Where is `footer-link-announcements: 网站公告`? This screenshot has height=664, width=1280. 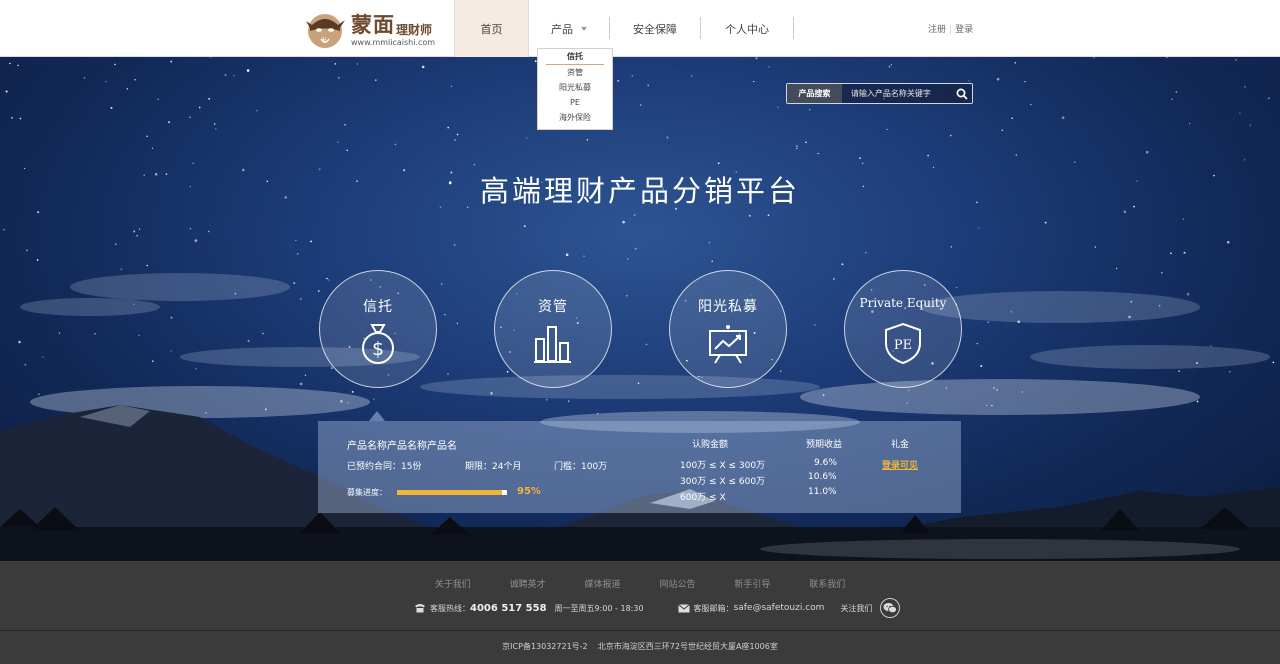
footer-link-announcements: 网站公告 is located at coordinates (677, 583).